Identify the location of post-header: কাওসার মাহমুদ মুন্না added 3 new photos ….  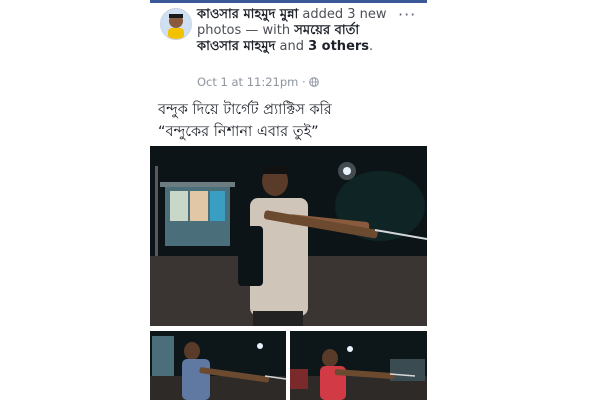
(294, 31).